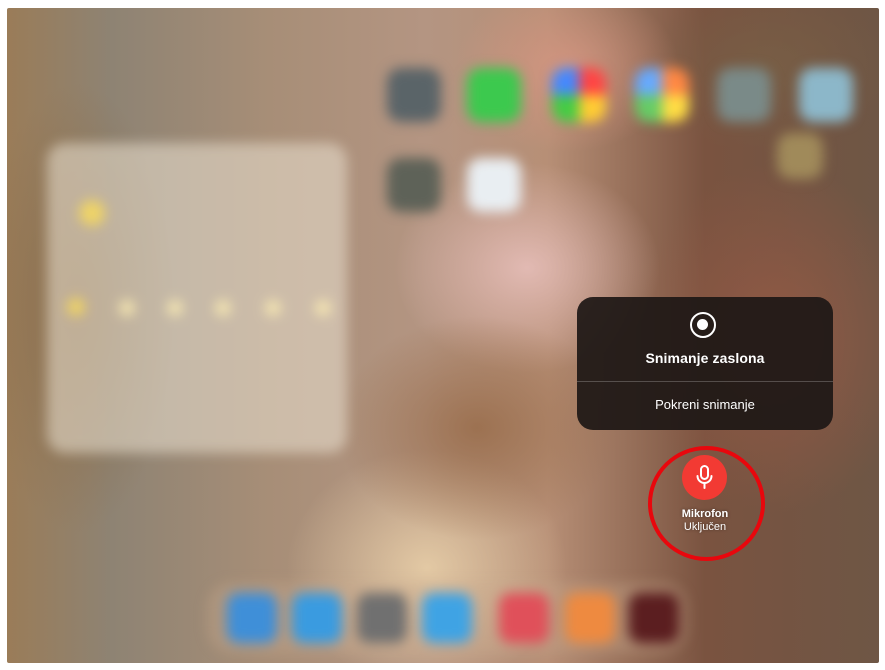  Describe the element at coordinates (826, 95) in the screenshot. I see `blurred-maps-icon` at that location.